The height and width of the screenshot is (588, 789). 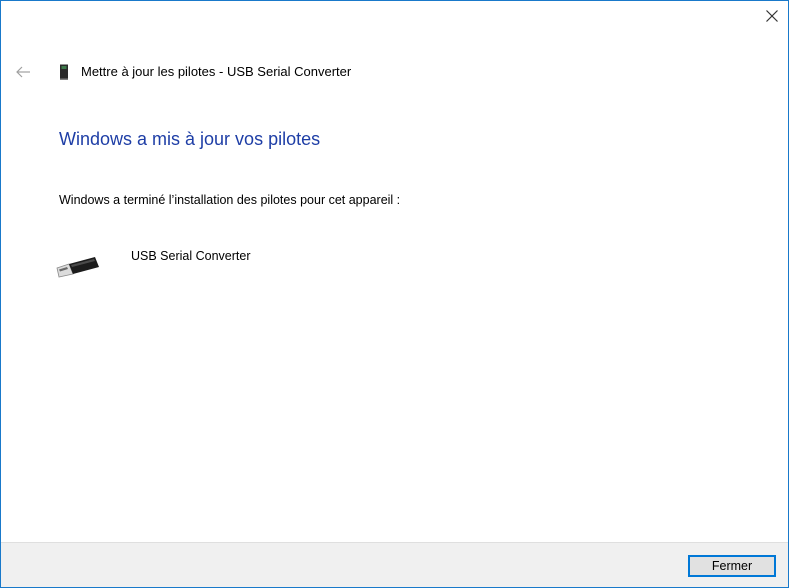 I want to click on driver-device-icon, so click(x=64, y=72).